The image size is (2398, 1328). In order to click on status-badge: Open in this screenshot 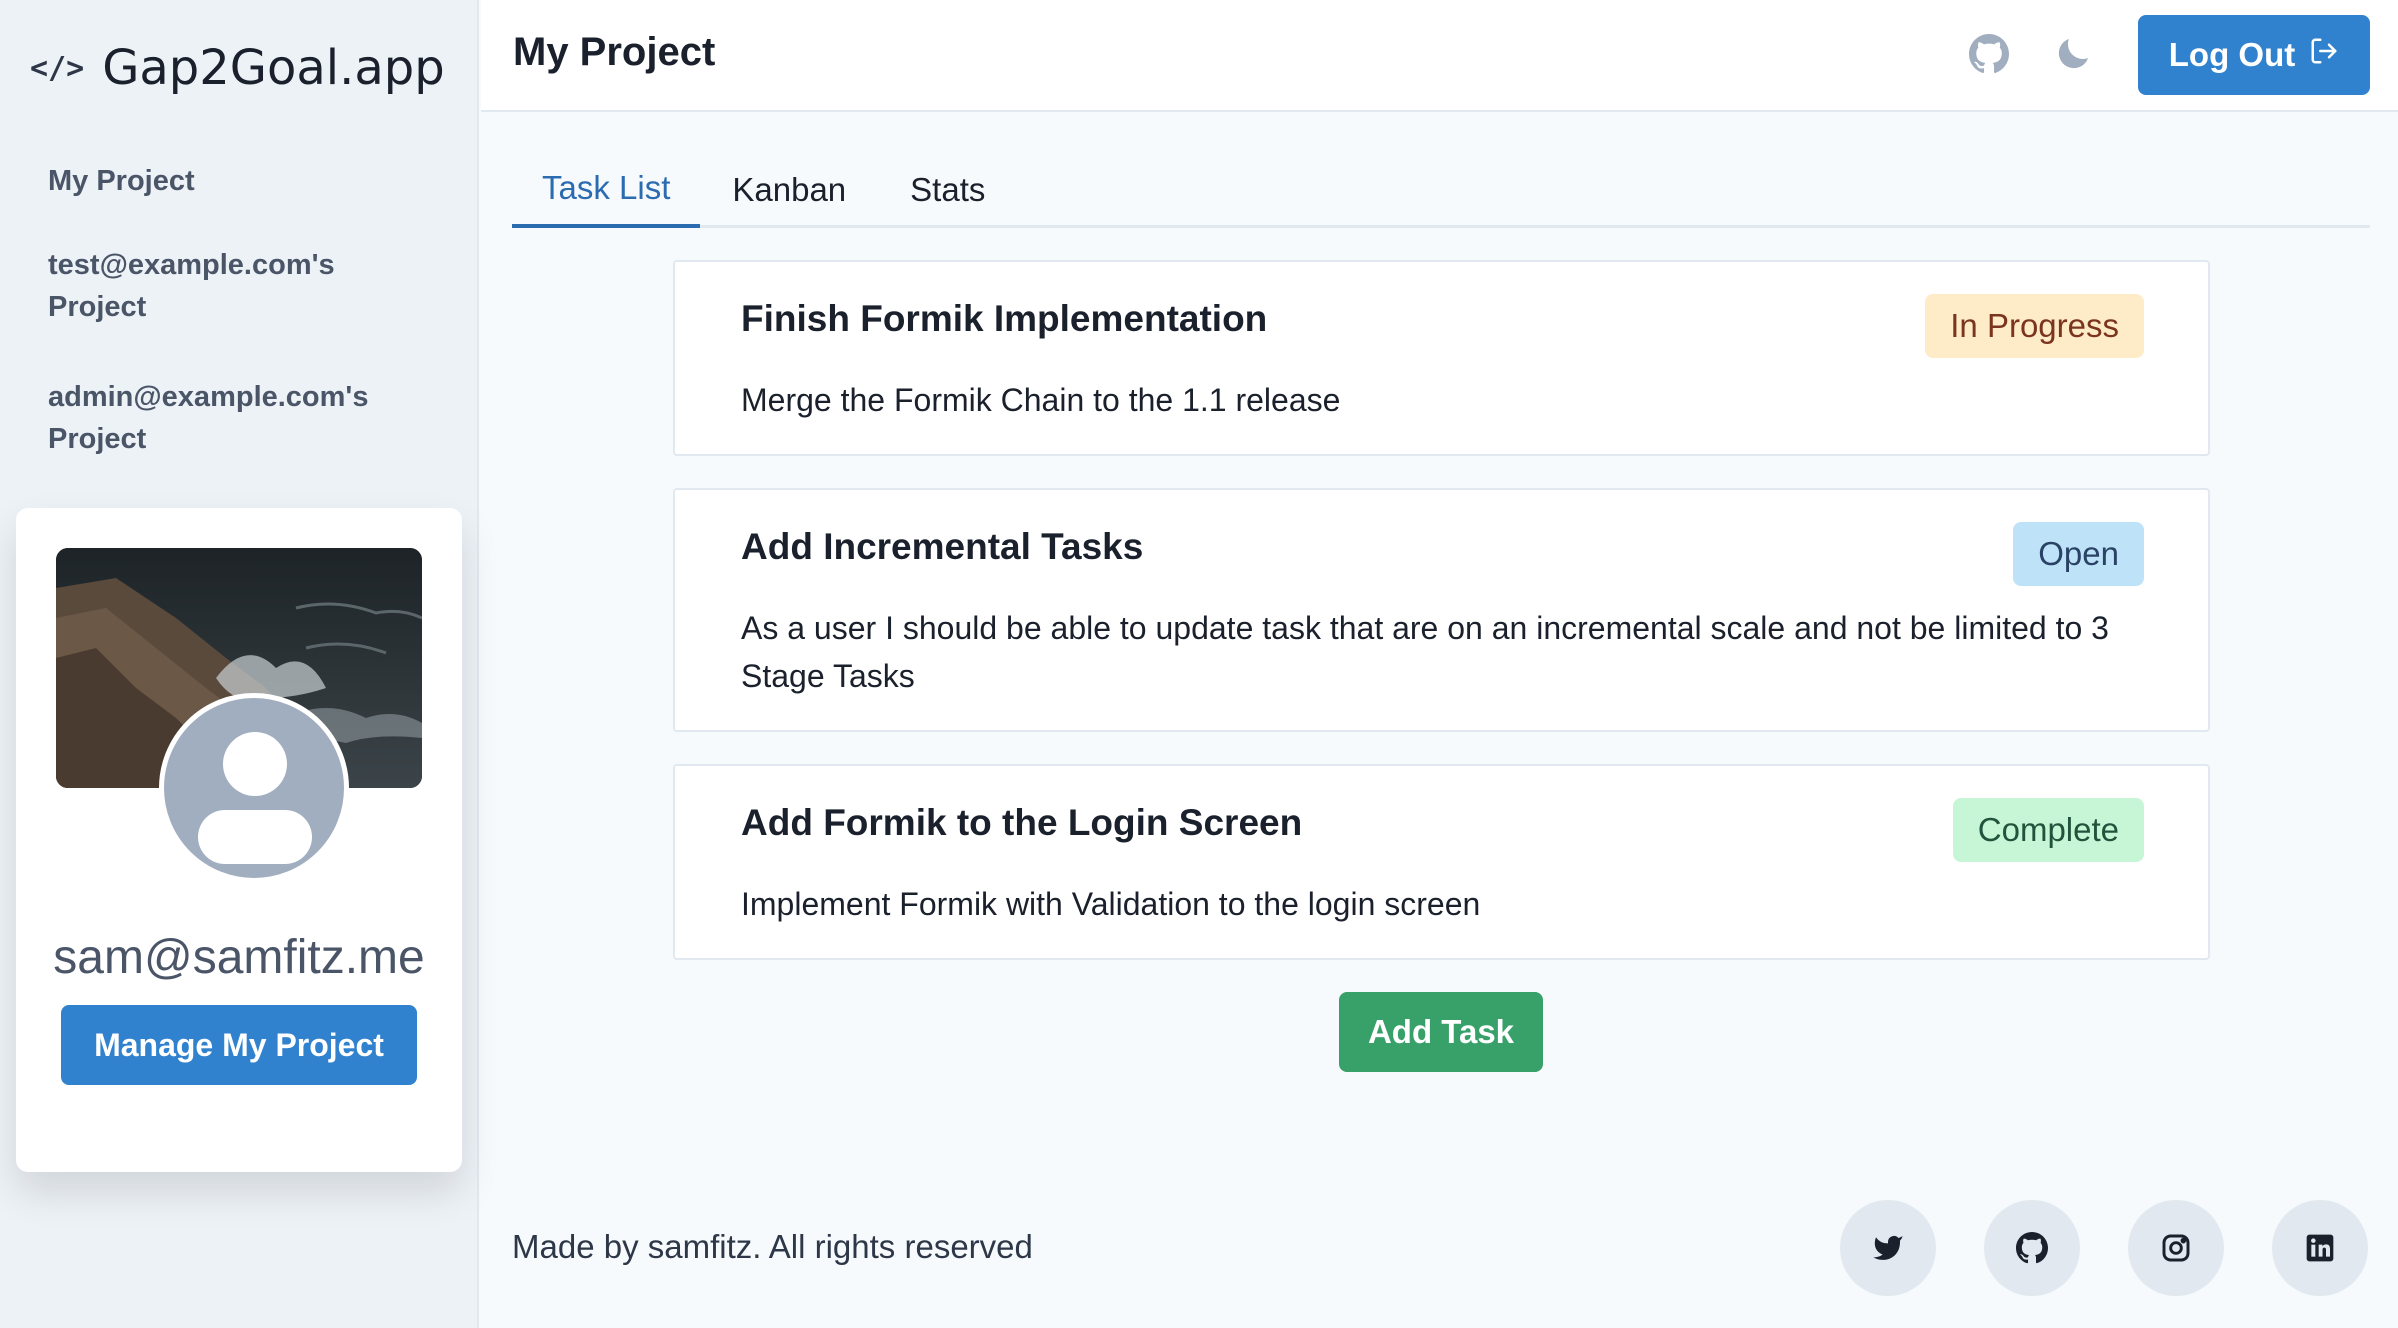, I will do `click(2078, 554)`.